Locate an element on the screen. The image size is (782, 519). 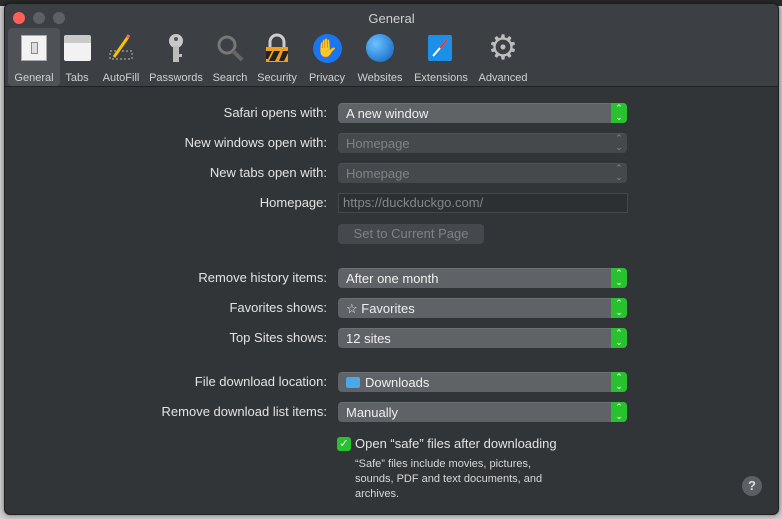
globe-icon is located at coordinates (380, 48).